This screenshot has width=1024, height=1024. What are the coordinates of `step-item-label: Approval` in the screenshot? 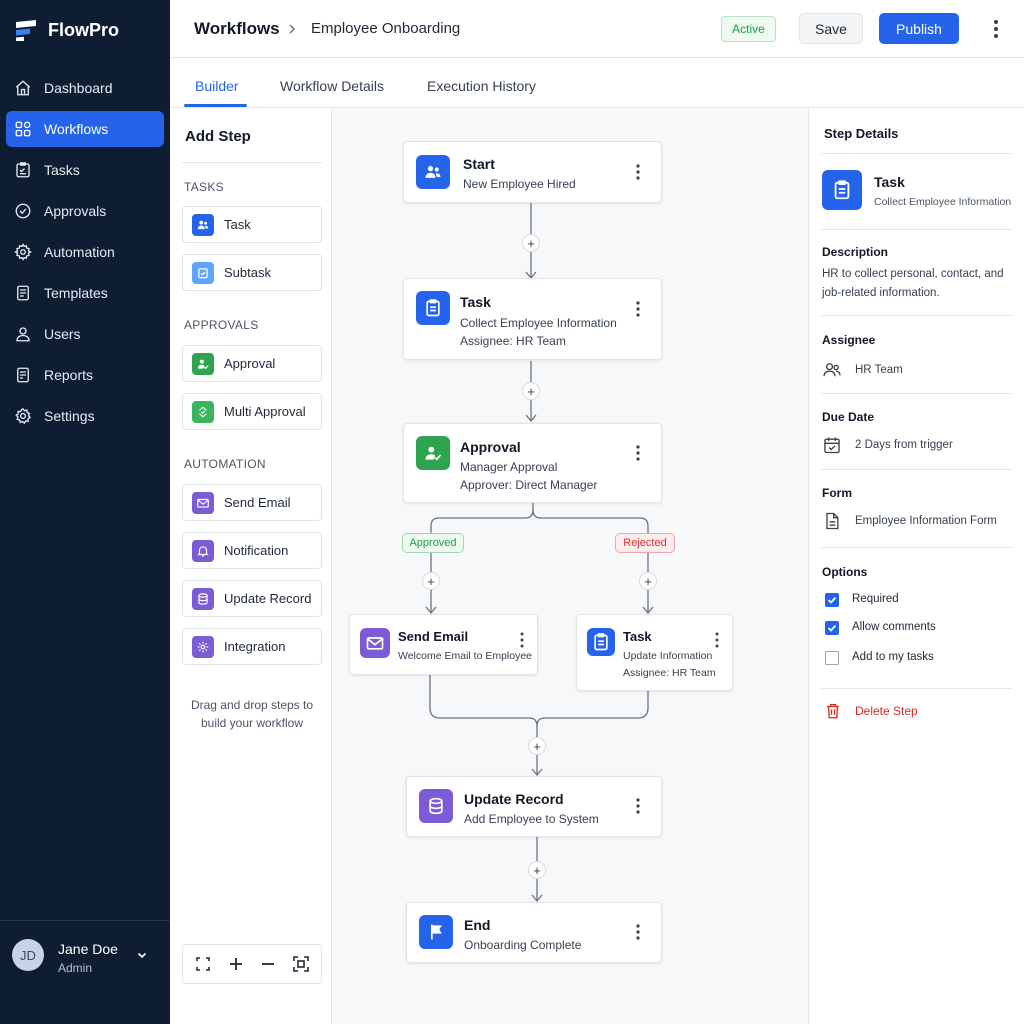 It's located at (250, 363).